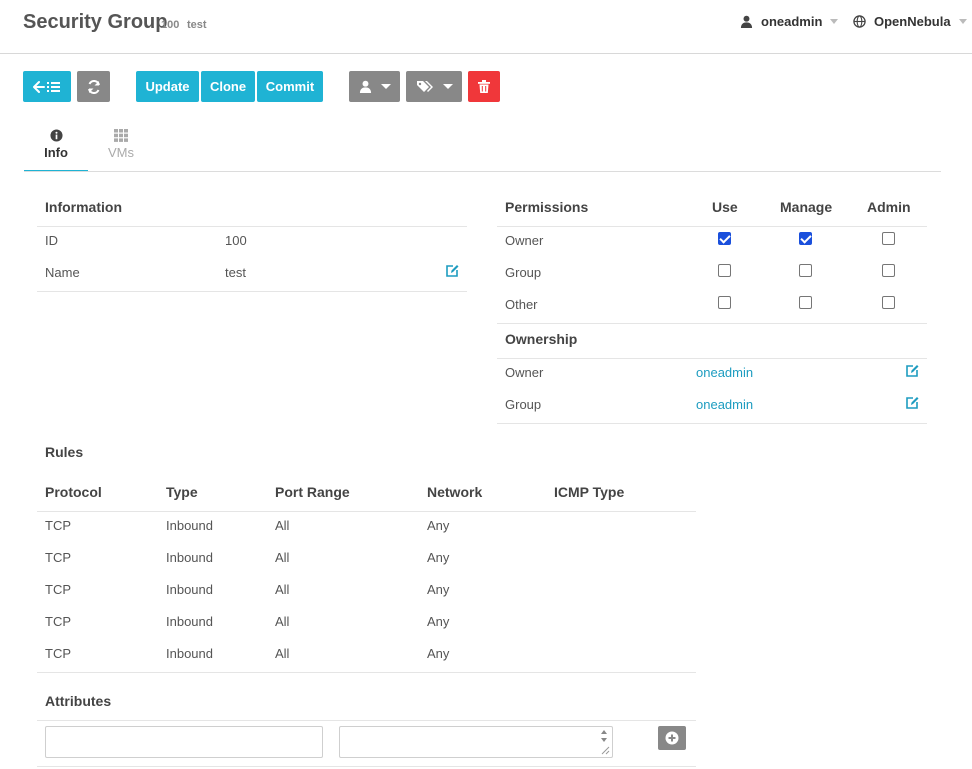 The height and width of the screenshot is (769, 972). I want to click on attribute-value-textarea, so click(476, 742).